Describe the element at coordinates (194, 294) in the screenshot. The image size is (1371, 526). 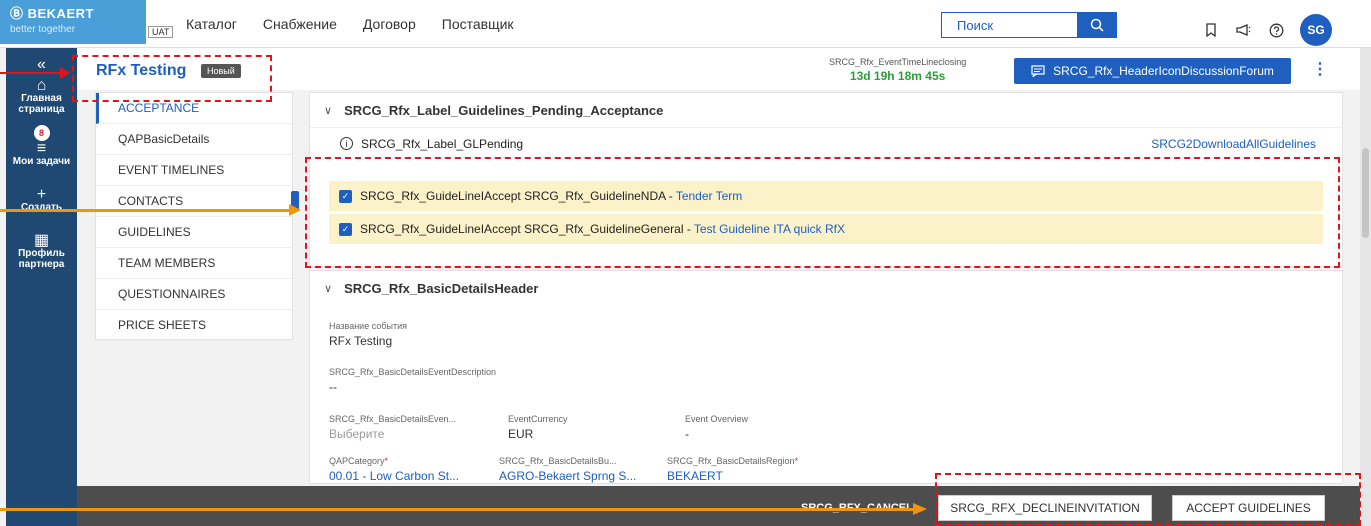
I see `section-questionnaires: QUESTIONNAIRES` at that location.